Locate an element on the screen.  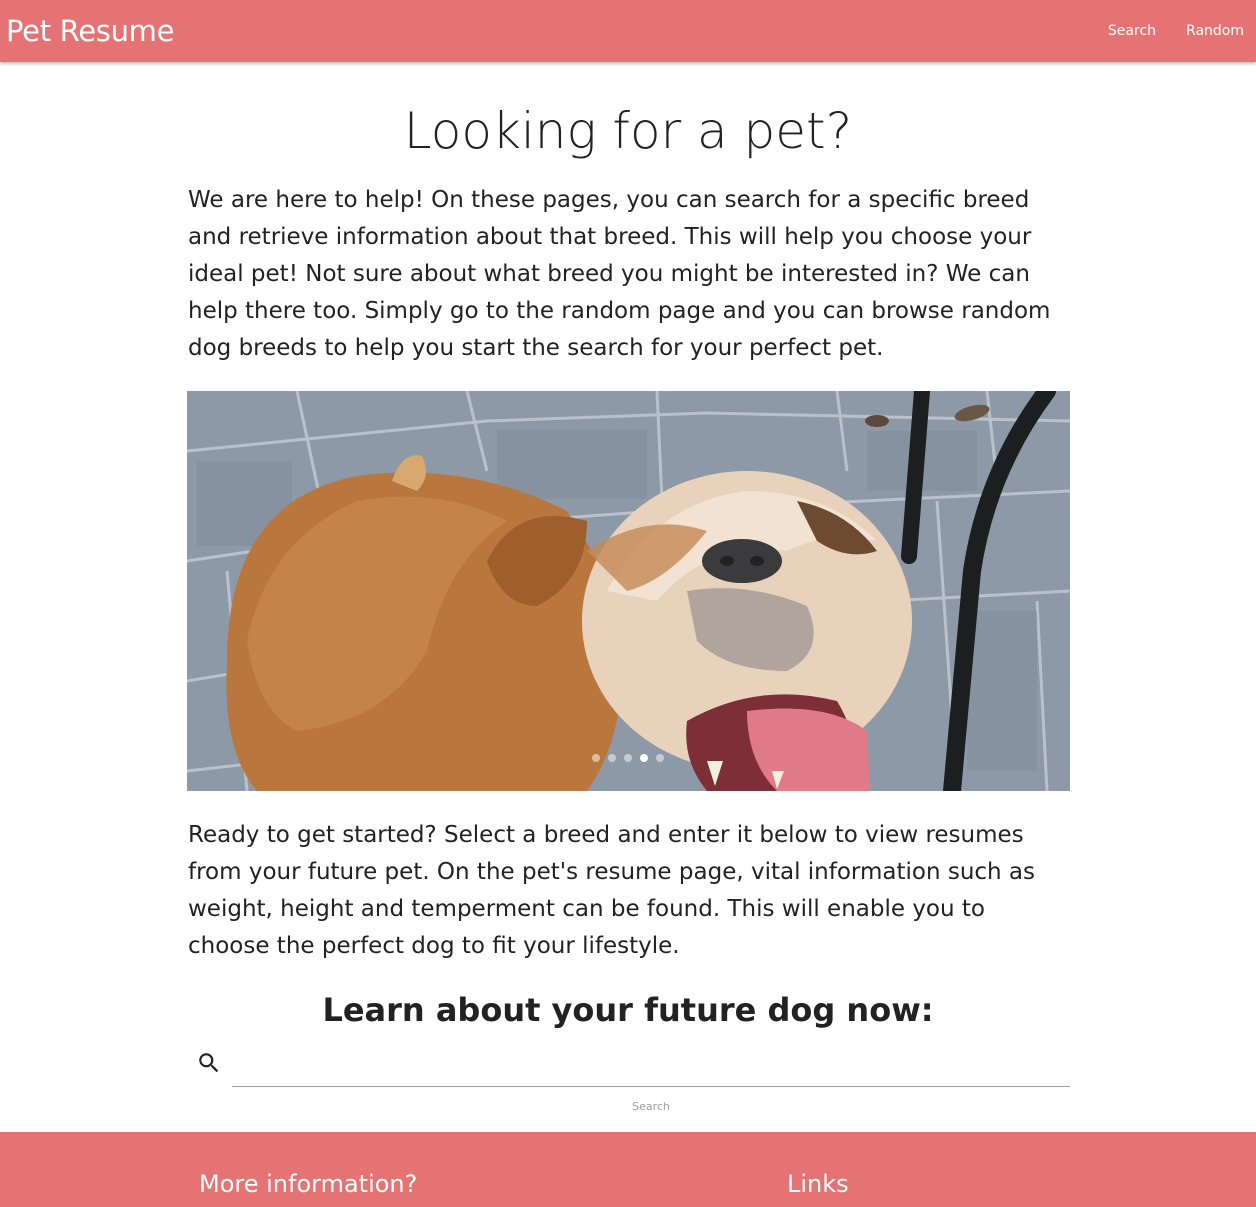
footer is located at coordinates (628, 1169).